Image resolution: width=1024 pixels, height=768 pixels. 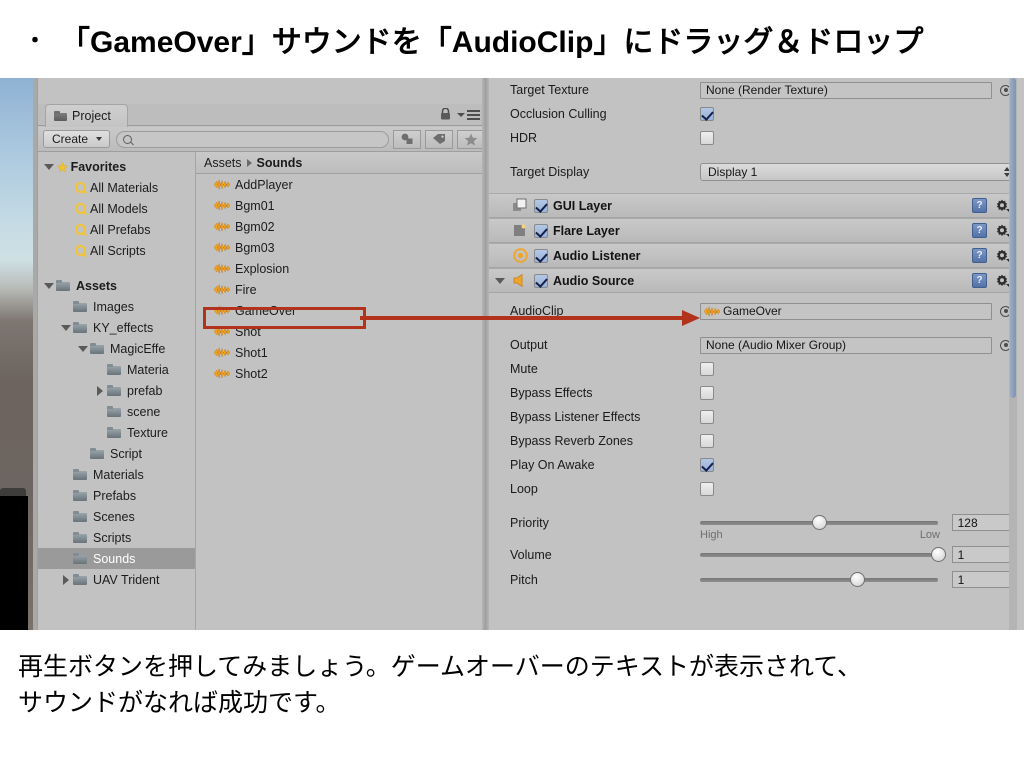 I want to click on list-item: Explosion, so click(x=343, y=268).